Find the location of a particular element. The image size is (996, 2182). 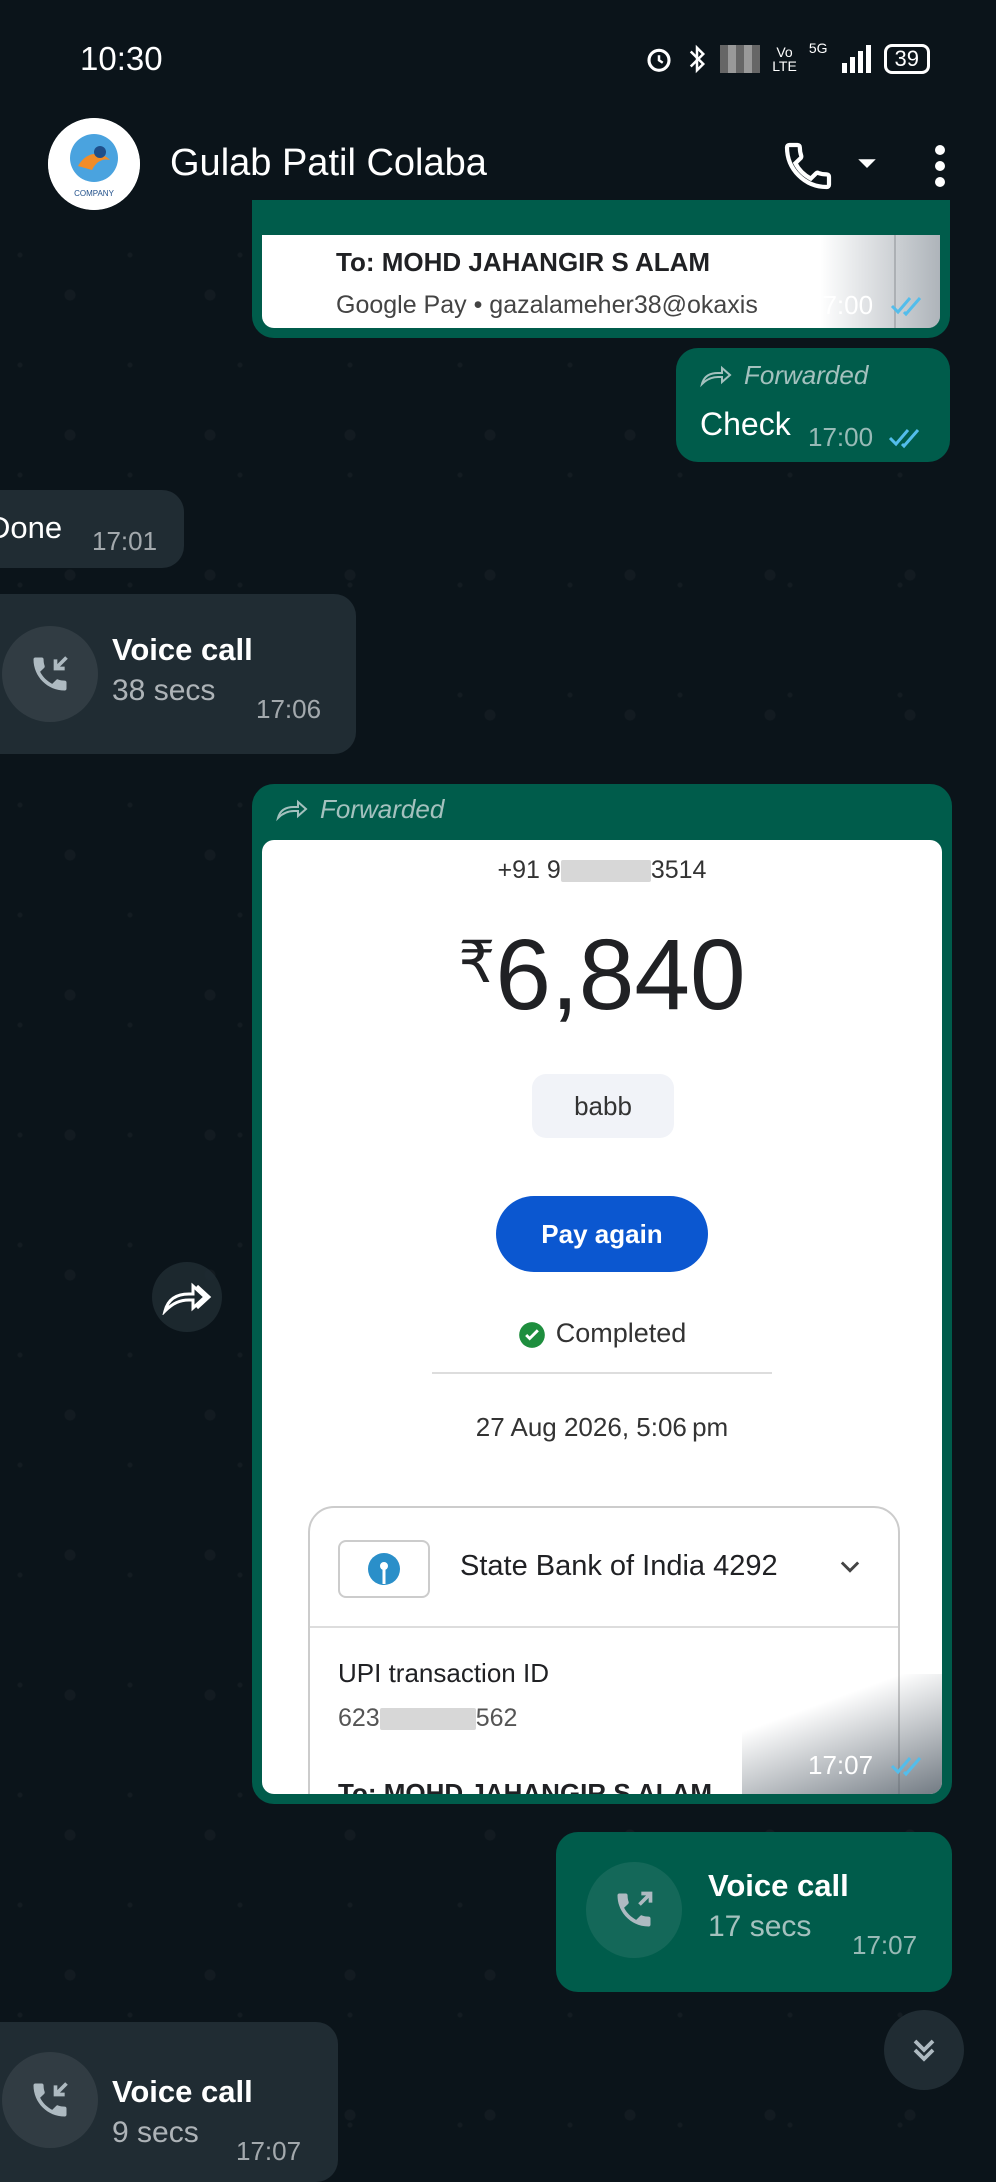

chevron-down-icon is located at coordinates (850, 1566).